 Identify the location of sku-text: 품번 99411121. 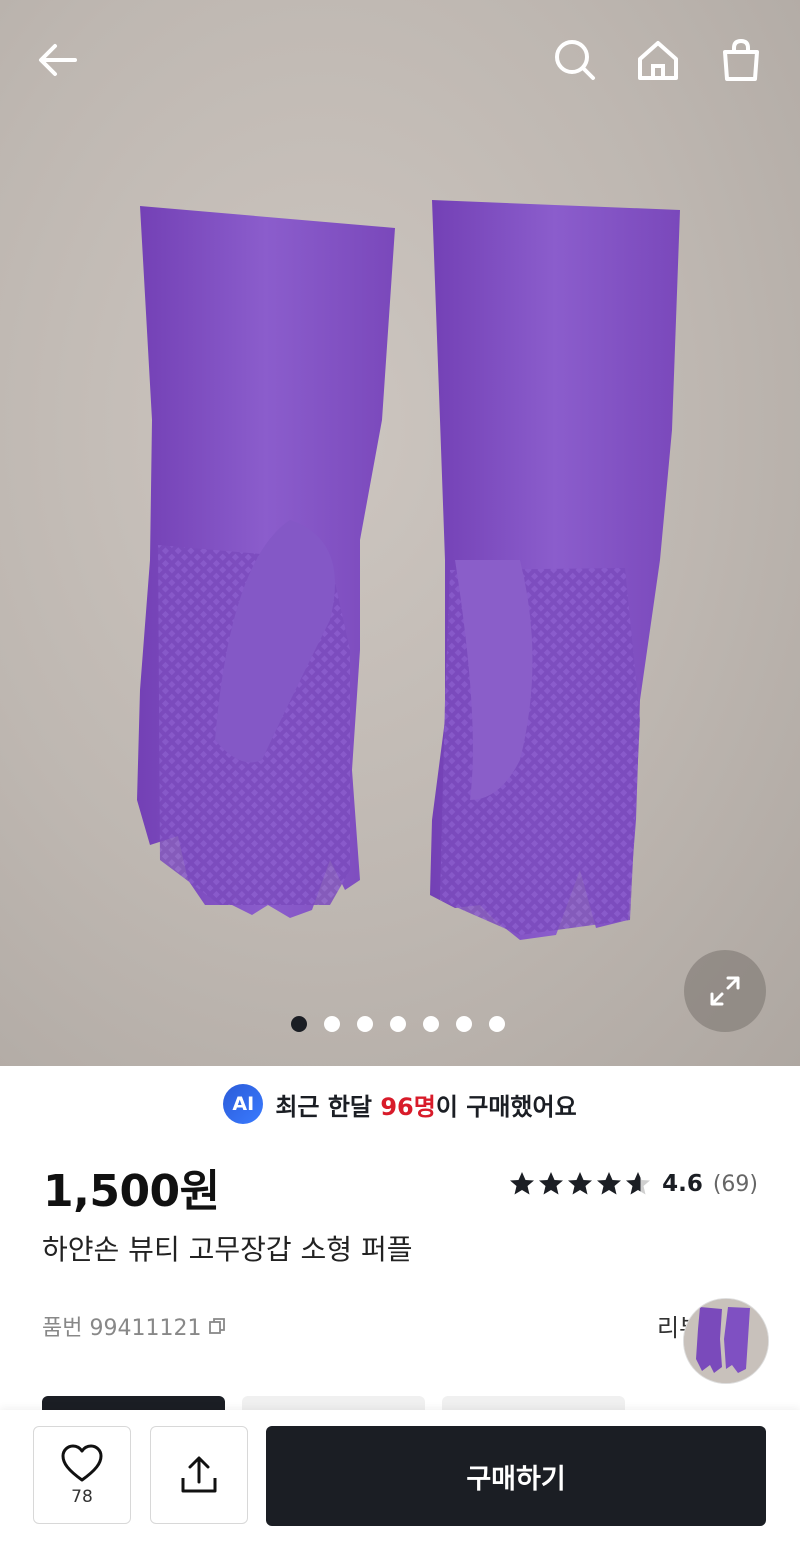
(122, 1328).